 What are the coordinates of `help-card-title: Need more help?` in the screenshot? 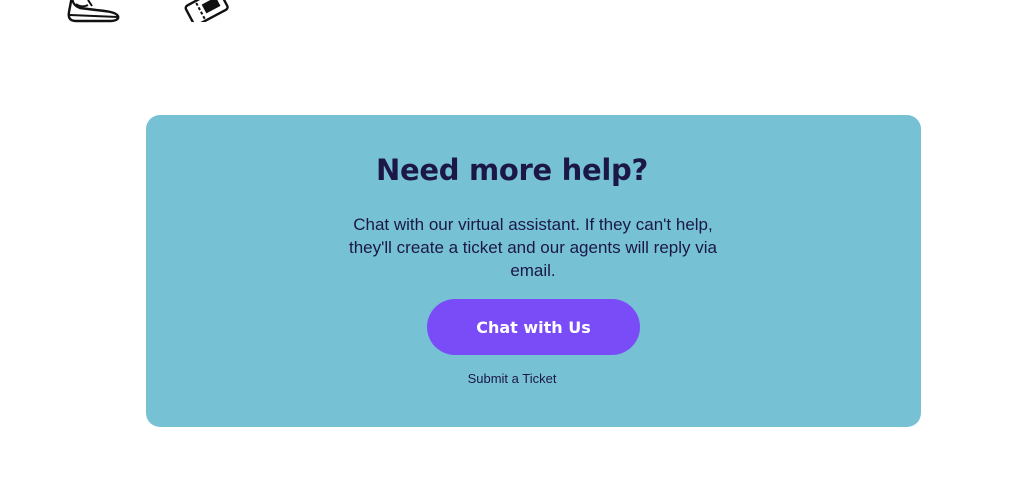 It's located at (511, 170).